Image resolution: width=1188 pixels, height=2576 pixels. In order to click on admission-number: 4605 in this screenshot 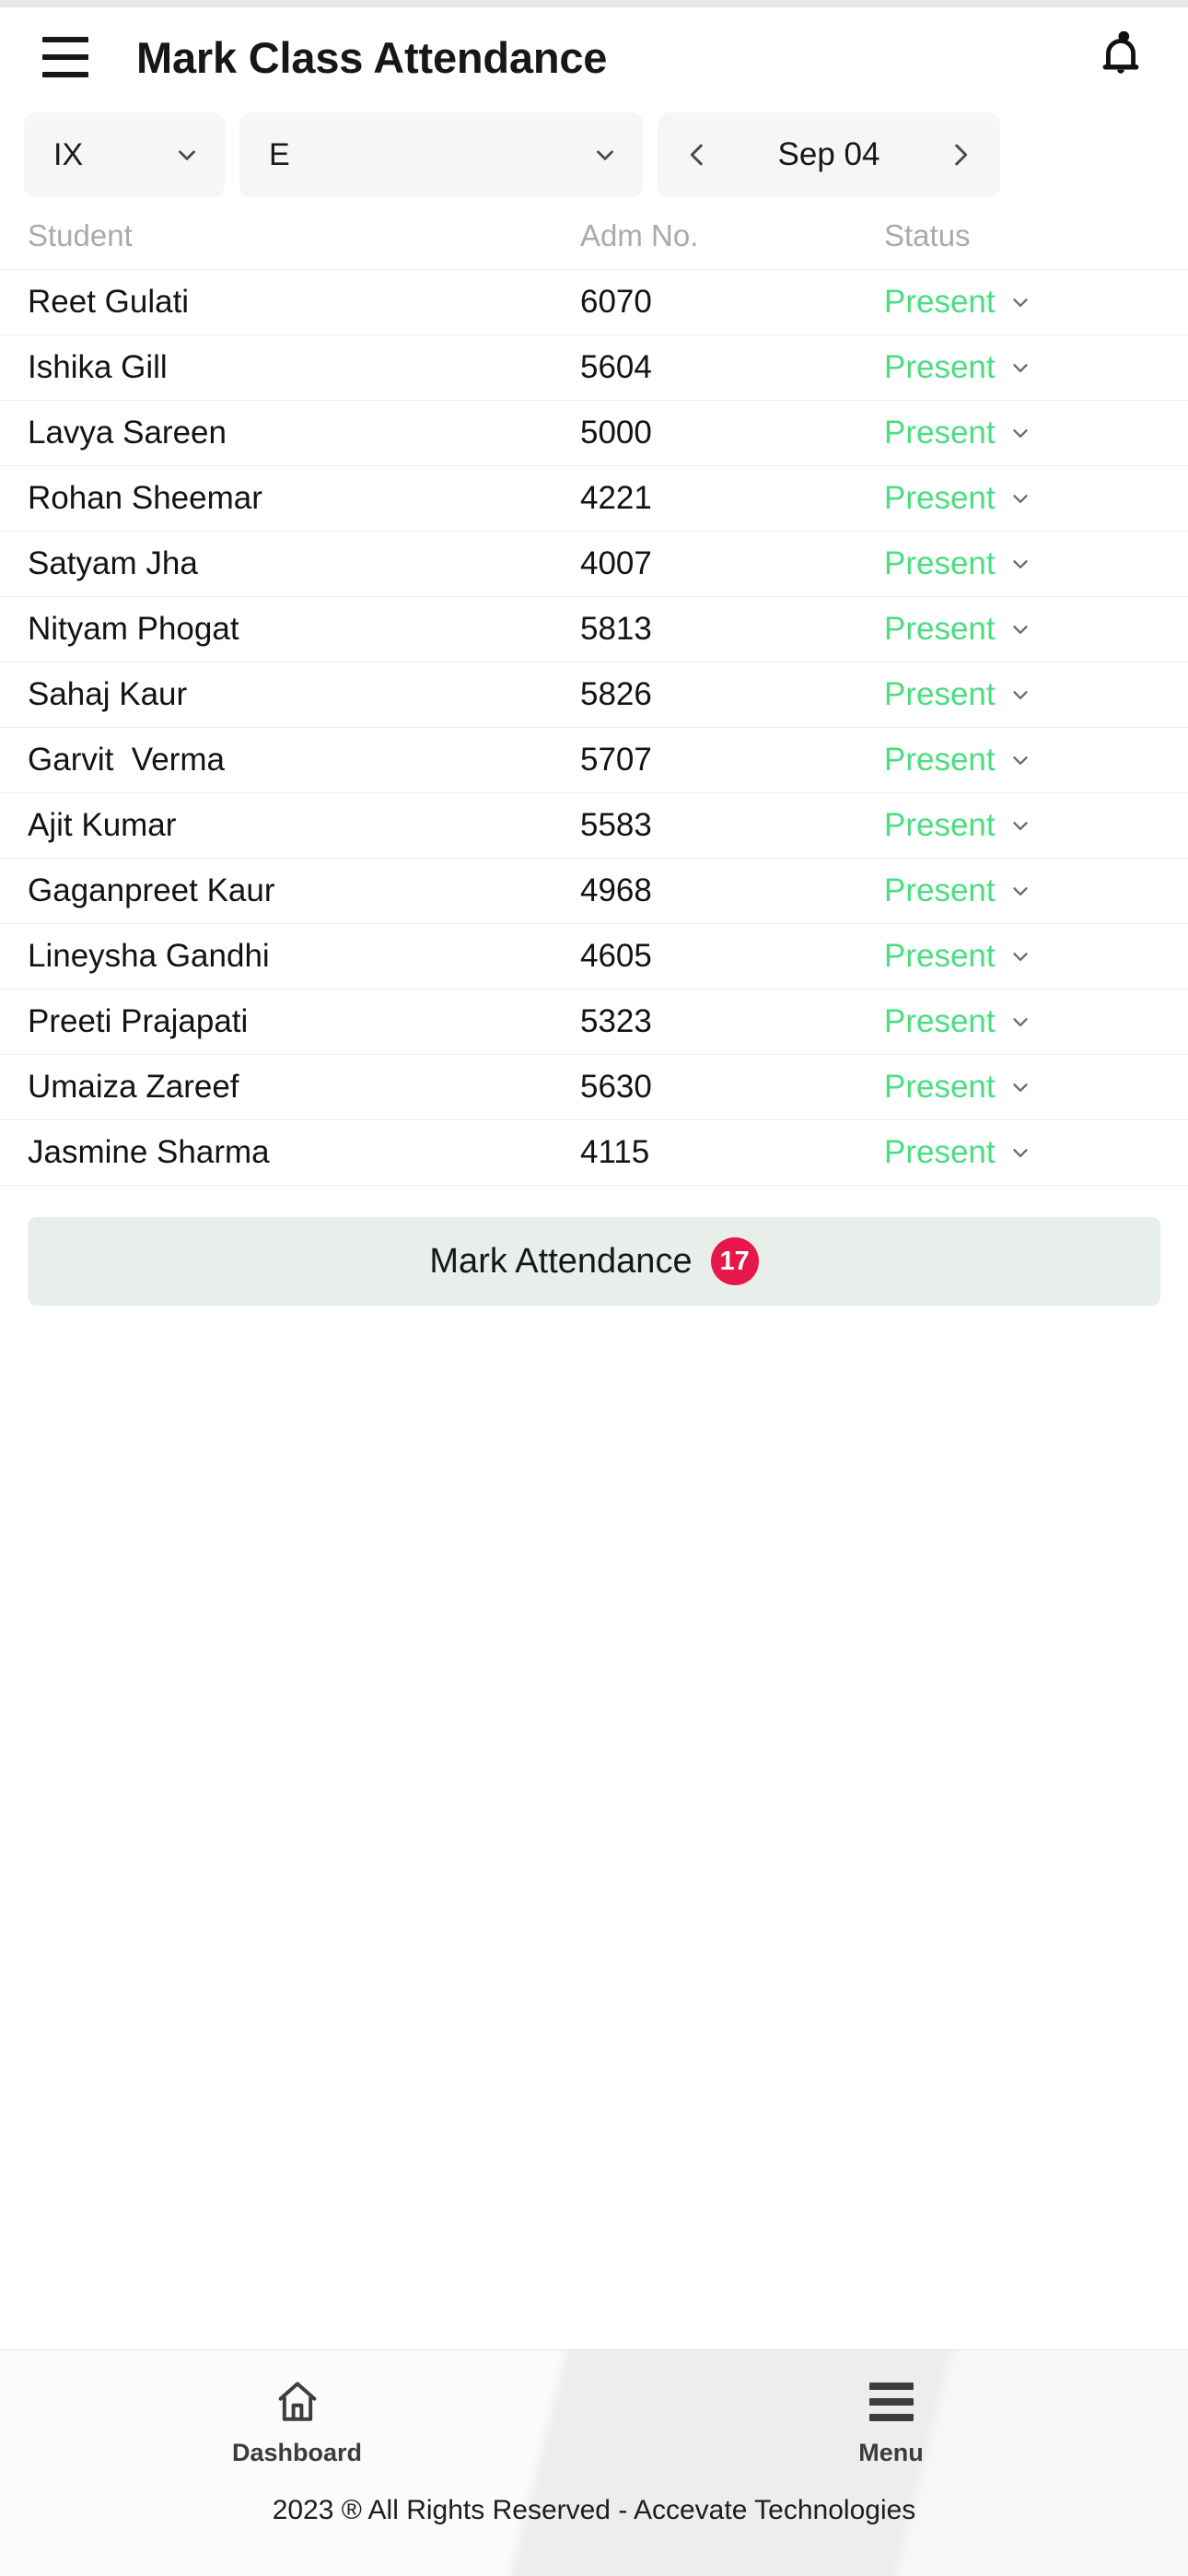, I will do `click(616, 956)`.